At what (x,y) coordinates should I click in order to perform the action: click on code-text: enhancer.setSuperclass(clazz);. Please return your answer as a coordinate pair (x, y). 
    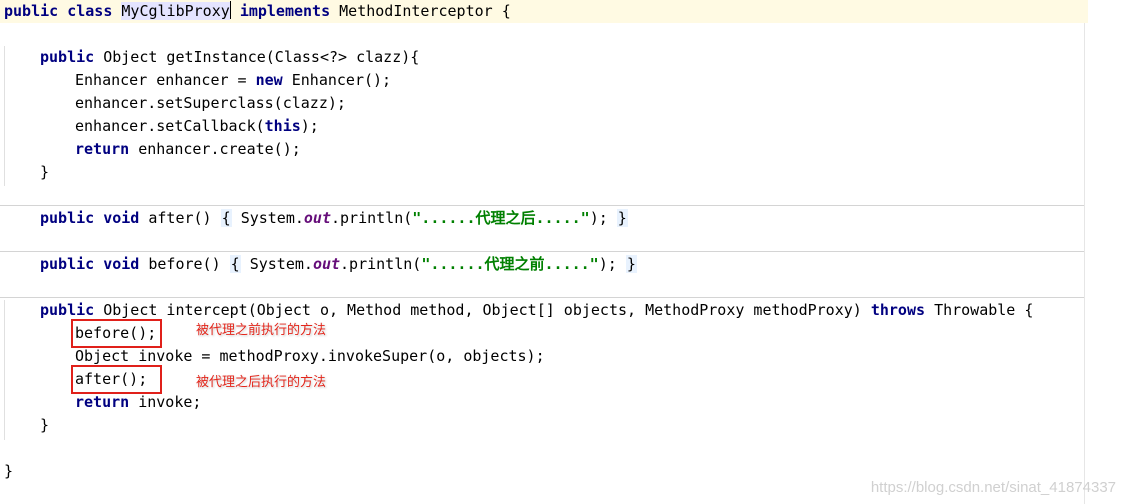
    Looking at the image, I should click on (210, 103).